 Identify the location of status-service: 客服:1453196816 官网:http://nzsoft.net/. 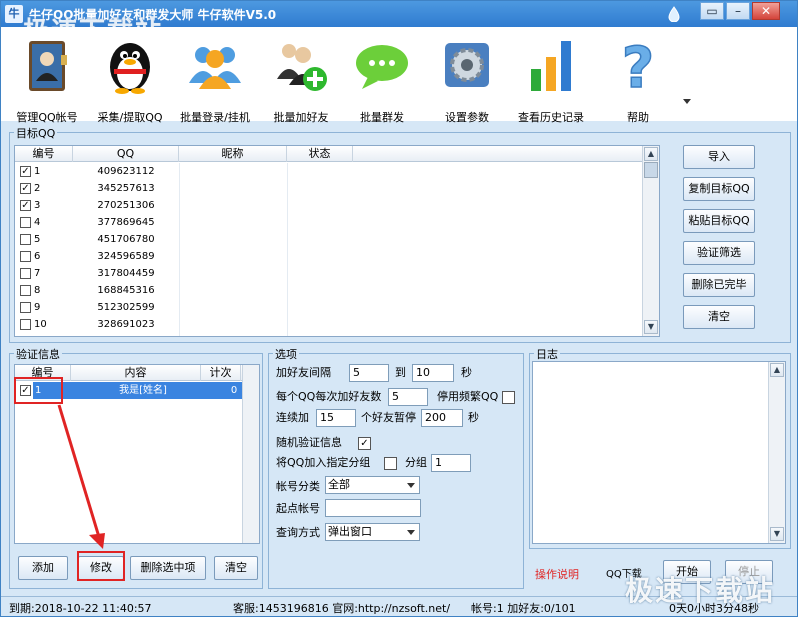
(342, 608).